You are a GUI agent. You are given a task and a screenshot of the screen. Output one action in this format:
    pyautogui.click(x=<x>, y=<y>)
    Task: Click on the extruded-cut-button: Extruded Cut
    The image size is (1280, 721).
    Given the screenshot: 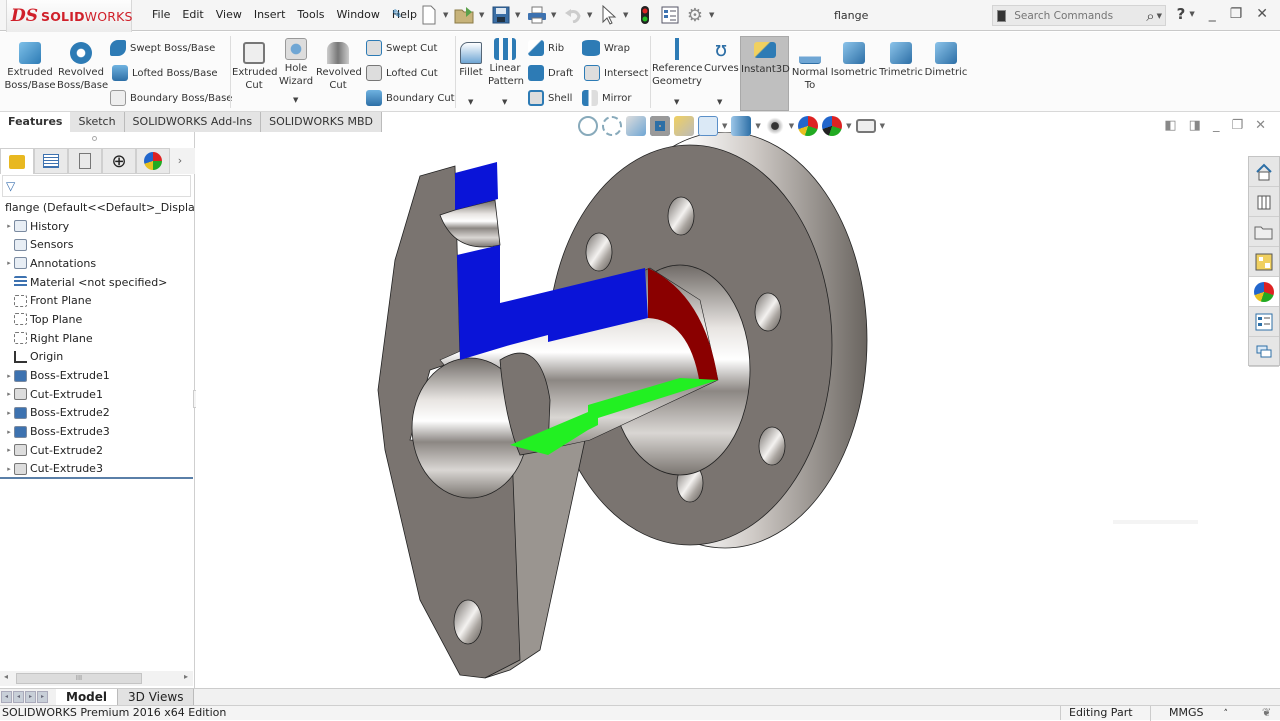 What is the action you would take?
    pyautogui.click(x=254, y=67)
    